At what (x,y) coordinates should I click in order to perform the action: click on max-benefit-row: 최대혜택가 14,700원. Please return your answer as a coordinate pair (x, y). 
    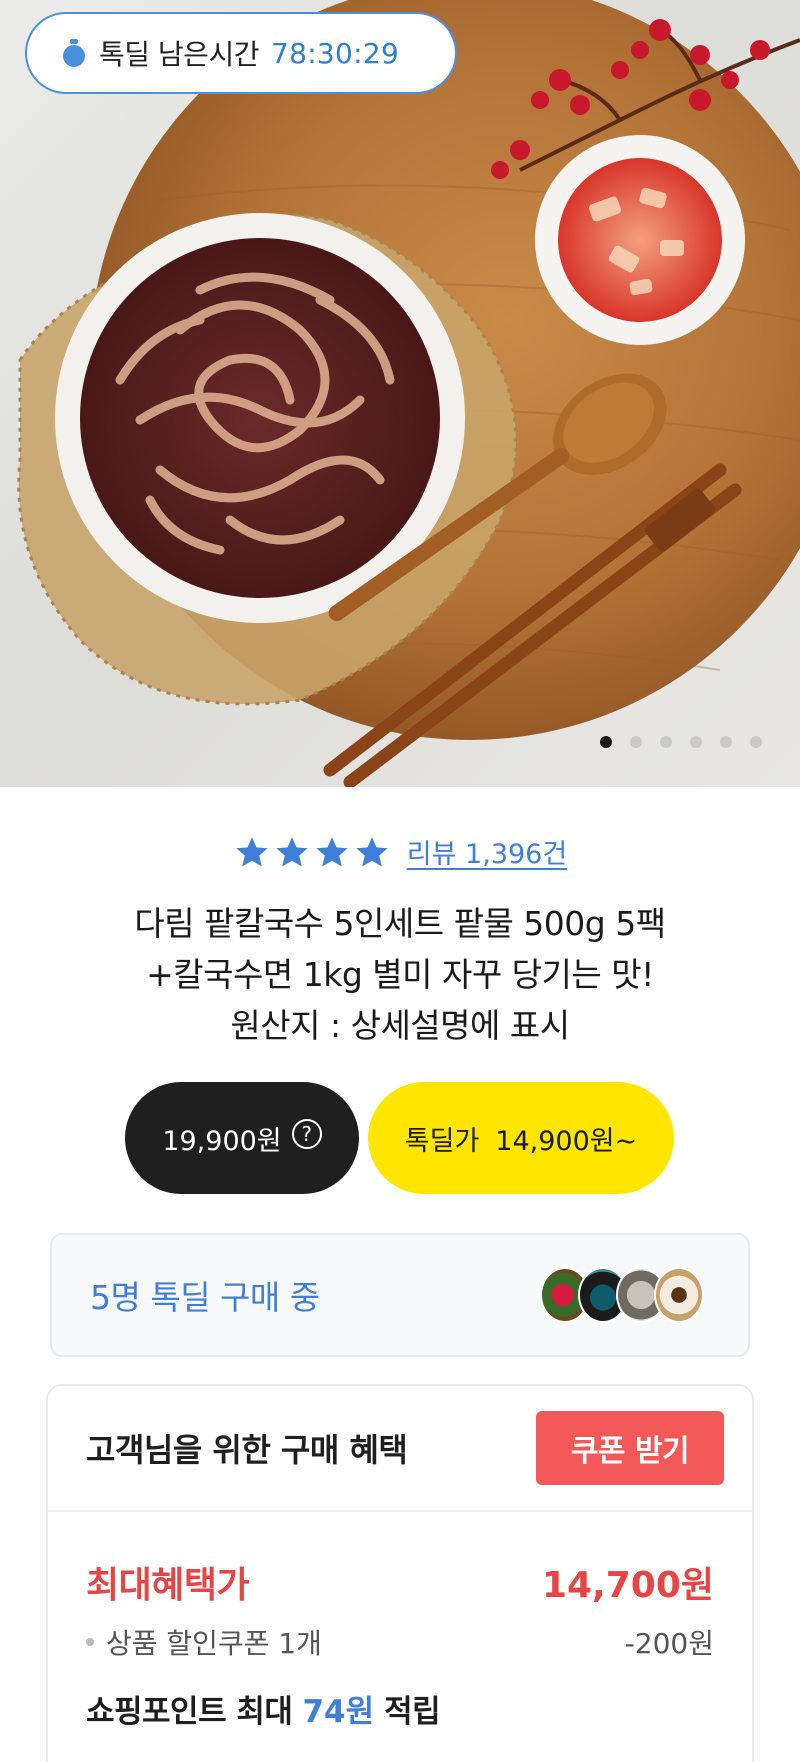
    Looking at the image, I should click on (400, 1582).